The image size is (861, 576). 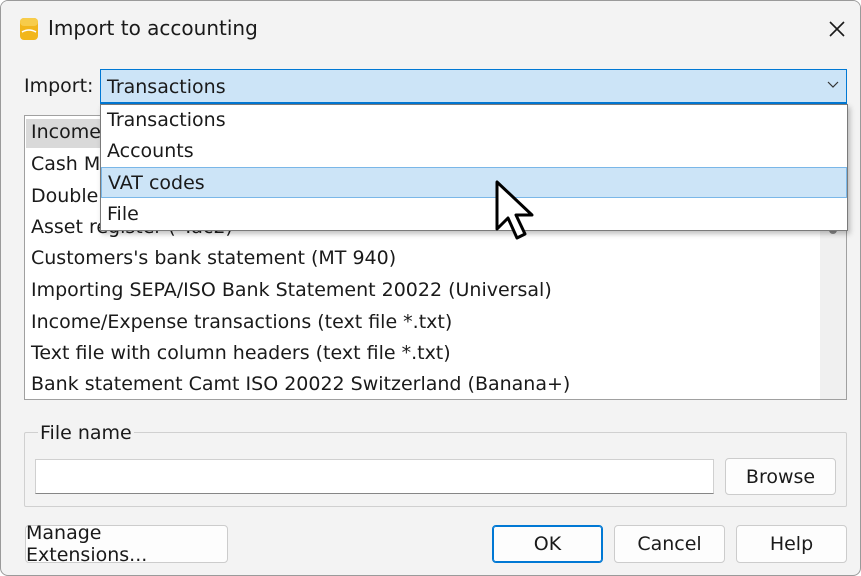 What do you see at coordinates (374, 476) in the screenshot?
I see `file-name-input` at bounding box center [374, 476].